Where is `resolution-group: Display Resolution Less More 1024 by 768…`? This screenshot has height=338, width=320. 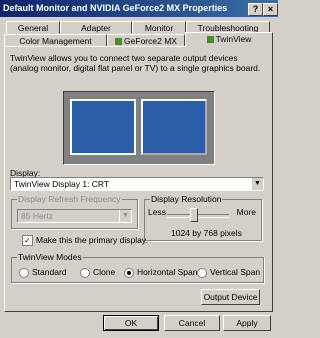
resolution-group: Display Resolution Less More 1024 by 768… is located at coordinates (203, 217).